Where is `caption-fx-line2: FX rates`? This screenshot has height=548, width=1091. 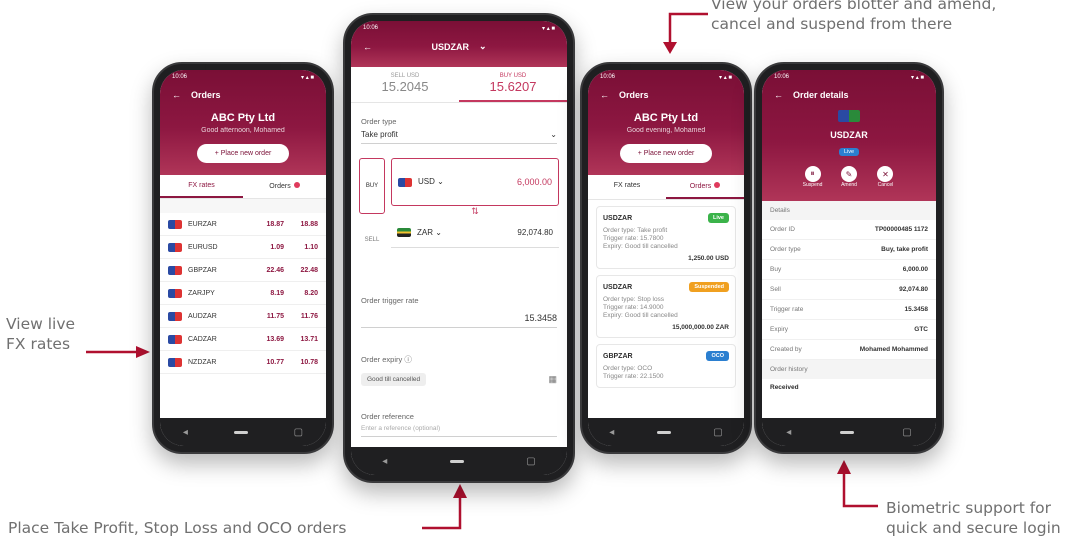 caption-fx-line2: FX rates is located at coordinates (38, 344).